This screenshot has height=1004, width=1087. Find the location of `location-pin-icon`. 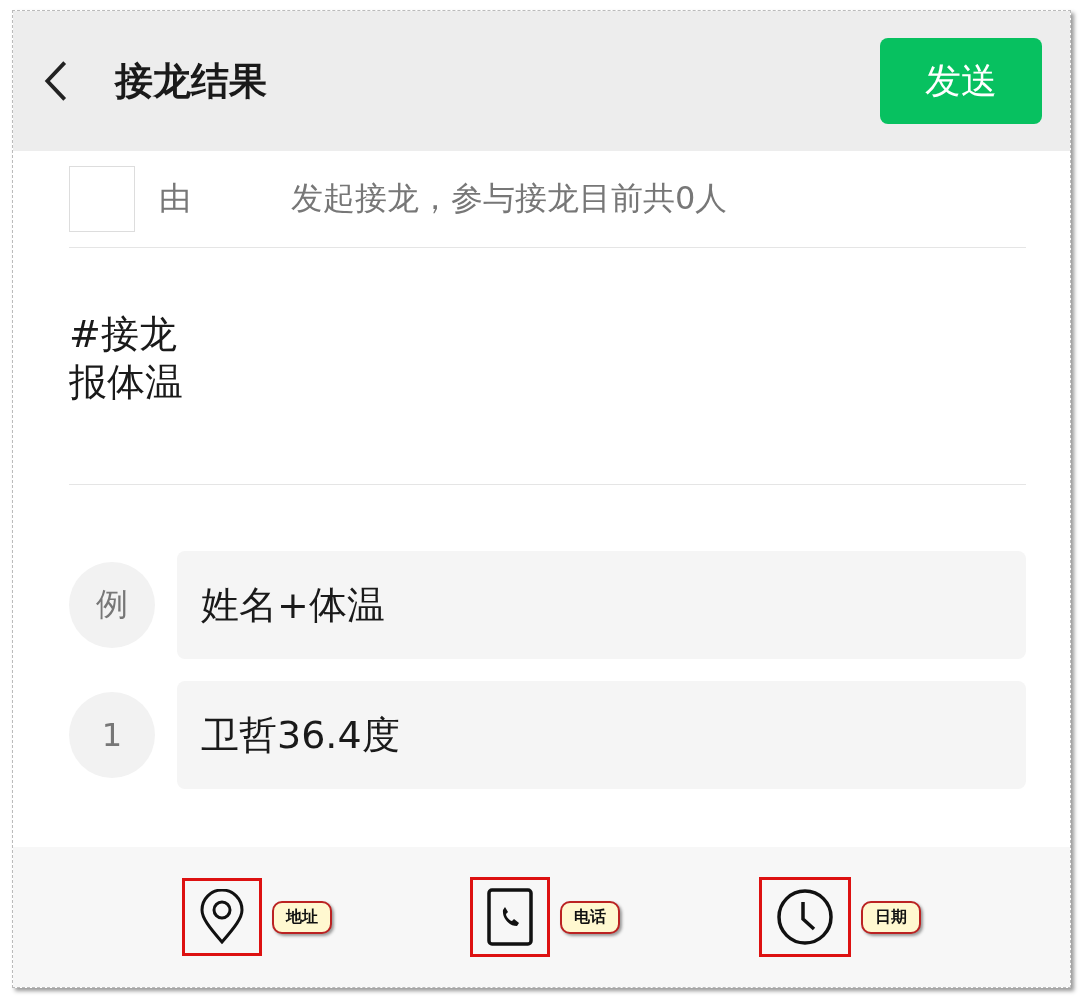

location-pin-icon is located at coordinates (222, 917).